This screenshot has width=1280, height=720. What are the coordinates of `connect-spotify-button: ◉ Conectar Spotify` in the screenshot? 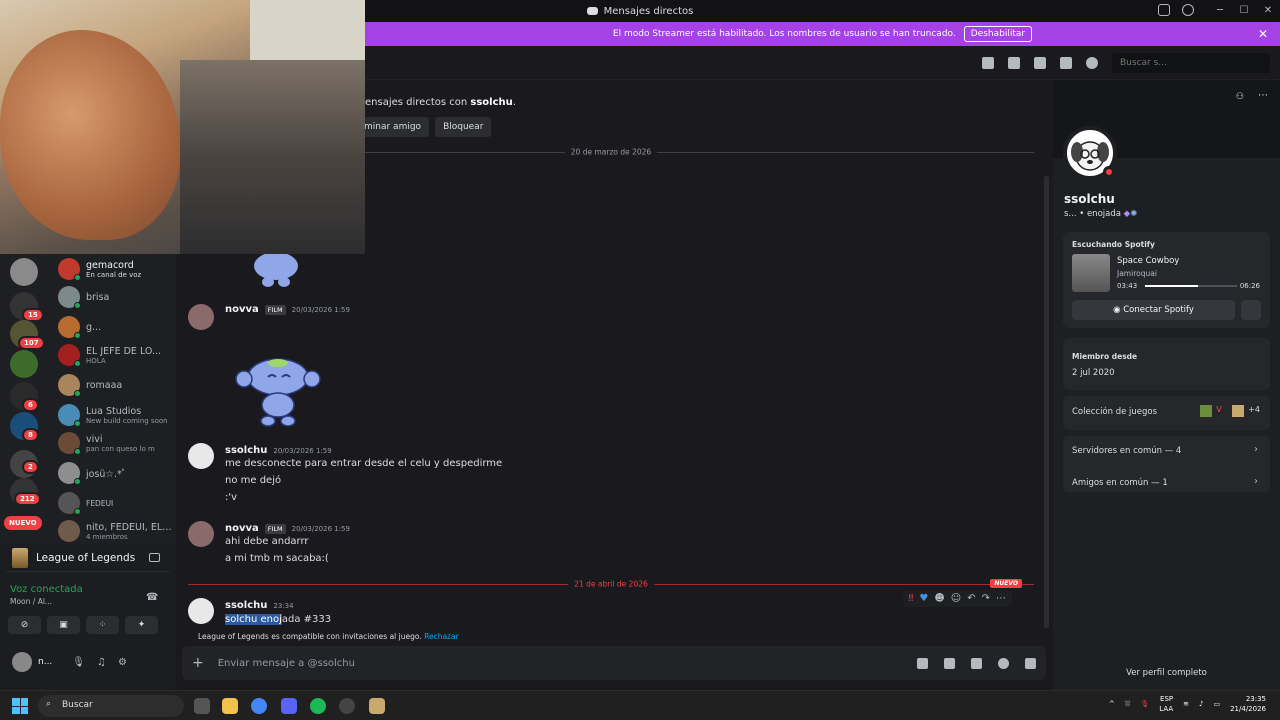 It's located at (1153, 310).